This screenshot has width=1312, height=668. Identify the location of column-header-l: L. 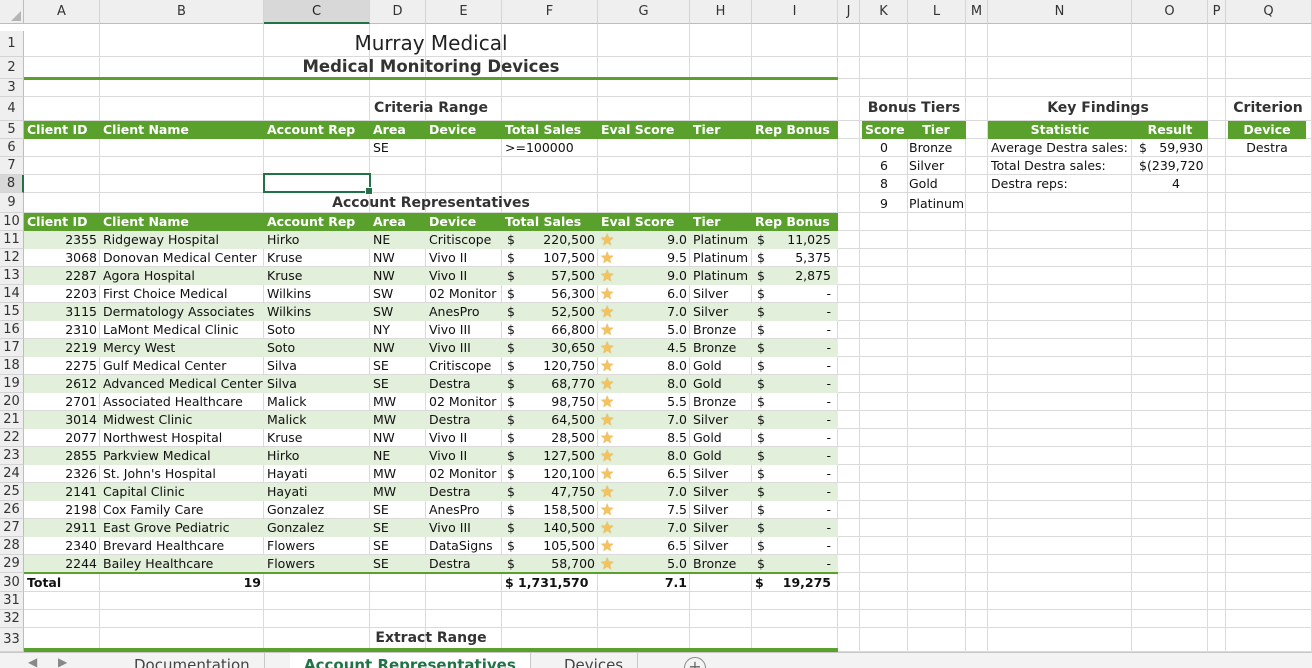
(937, 12).